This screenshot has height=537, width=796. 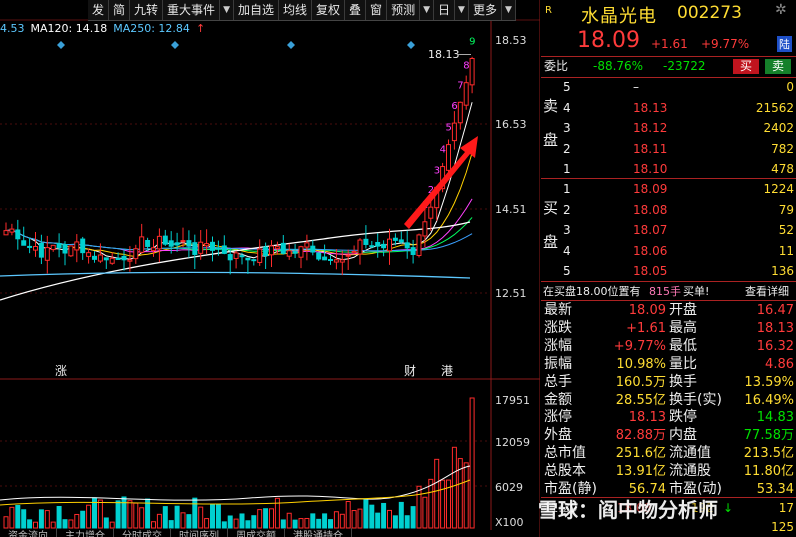 I want to click on toolbar-item-8: 窗, so click(x=377, y=10).